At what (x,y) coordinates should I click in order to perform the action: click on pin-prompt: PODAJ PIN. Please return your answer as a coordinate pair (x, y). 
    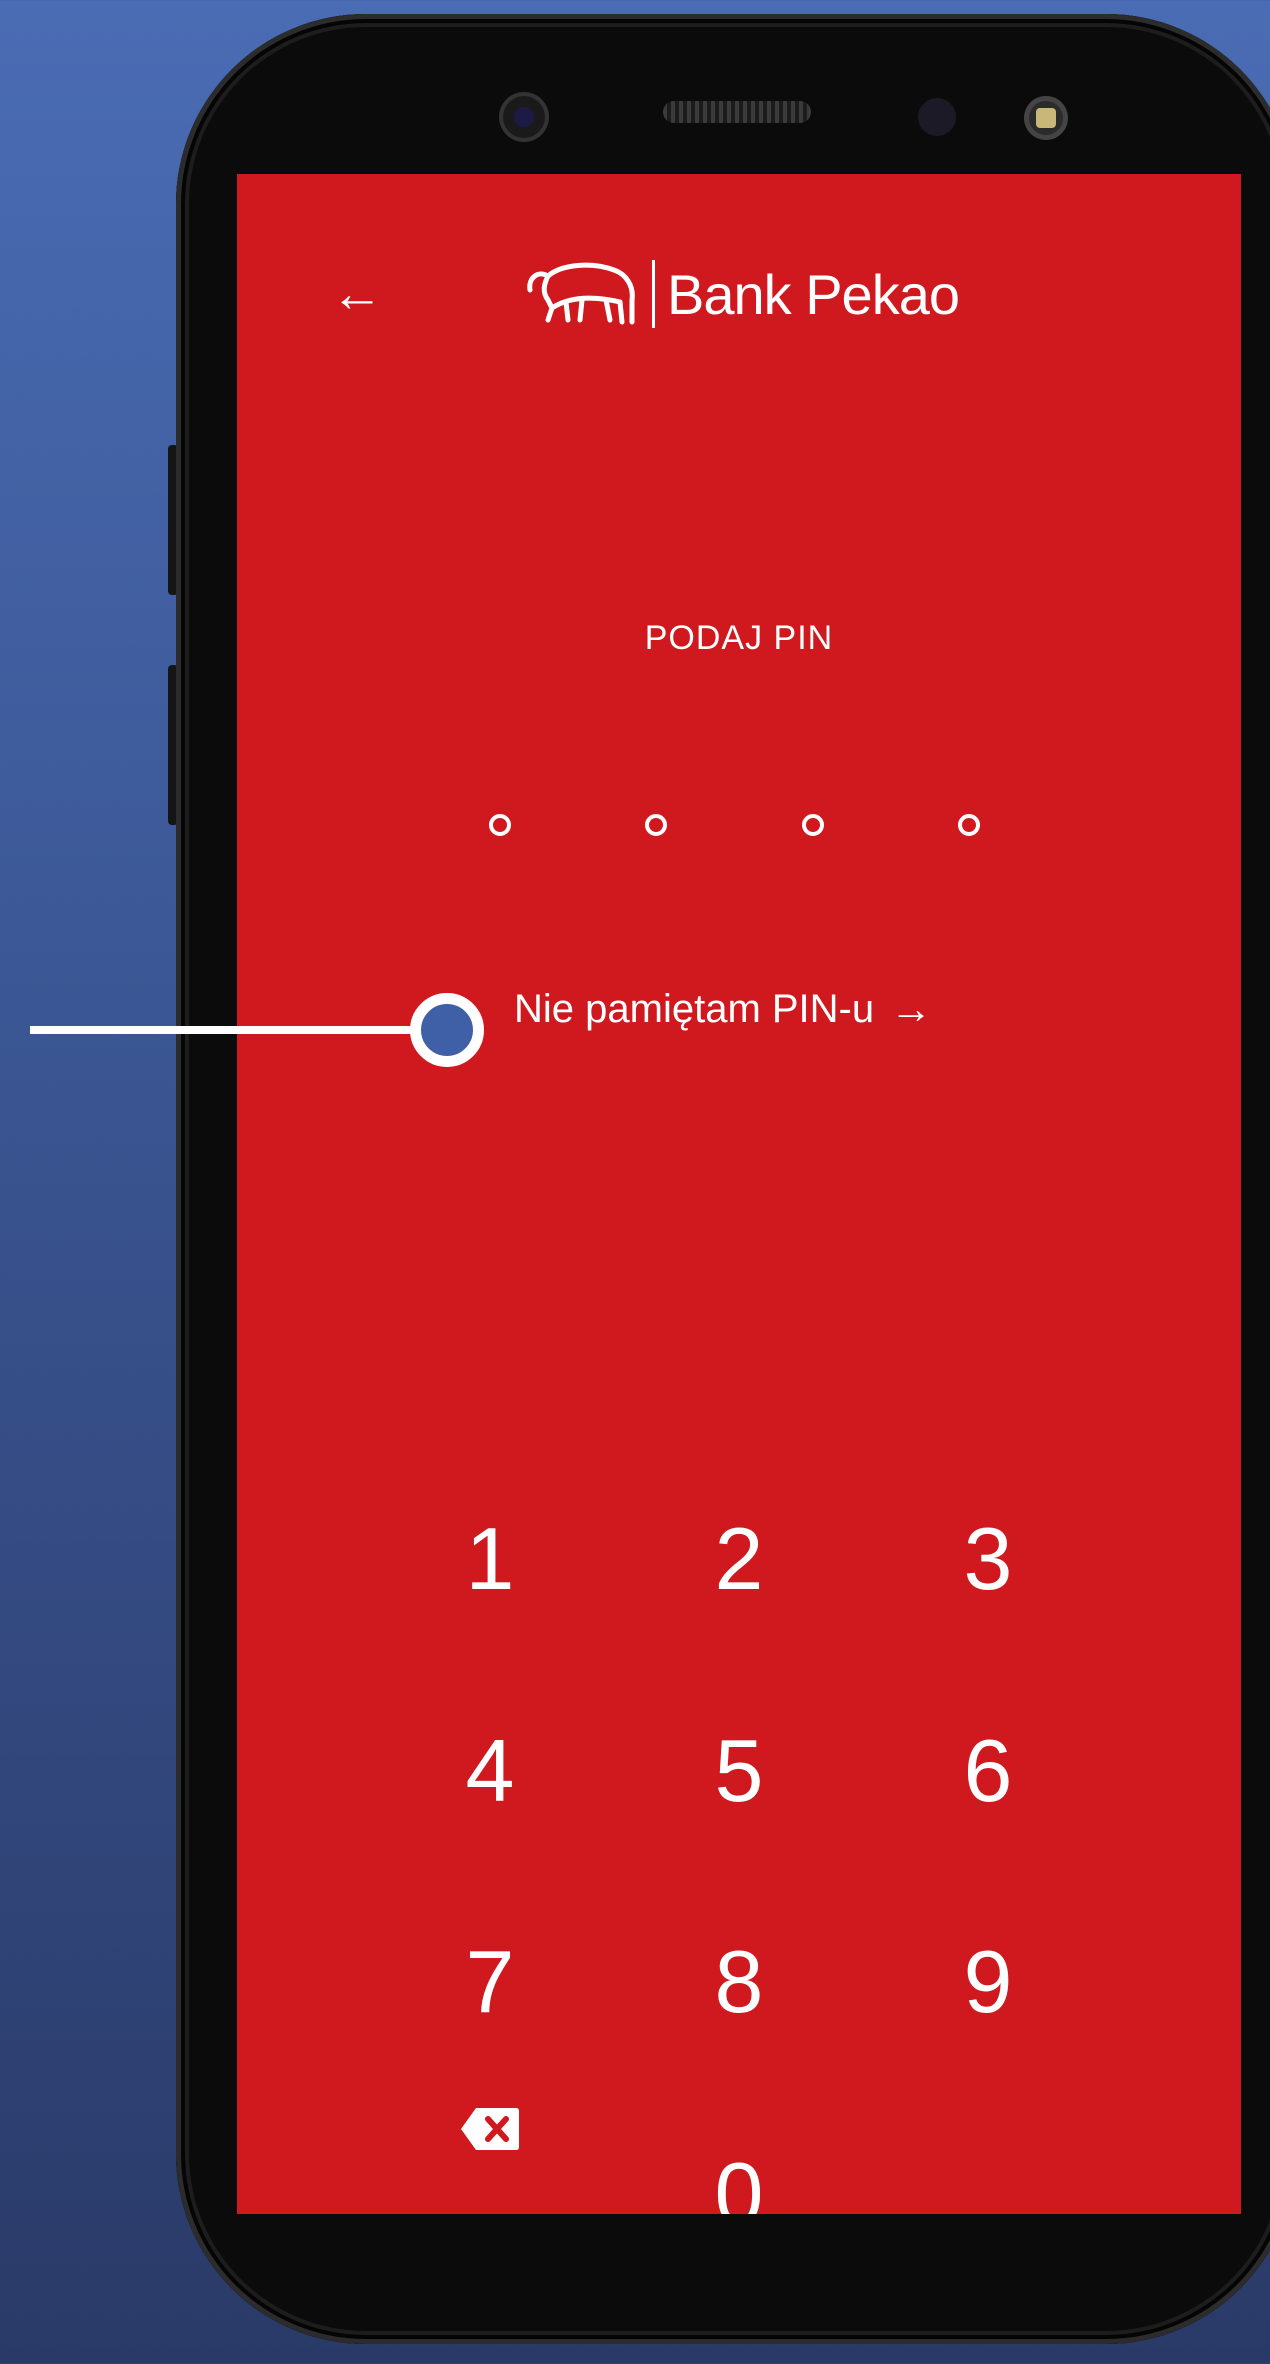
    Looking at the image, I should click on (739, 638).